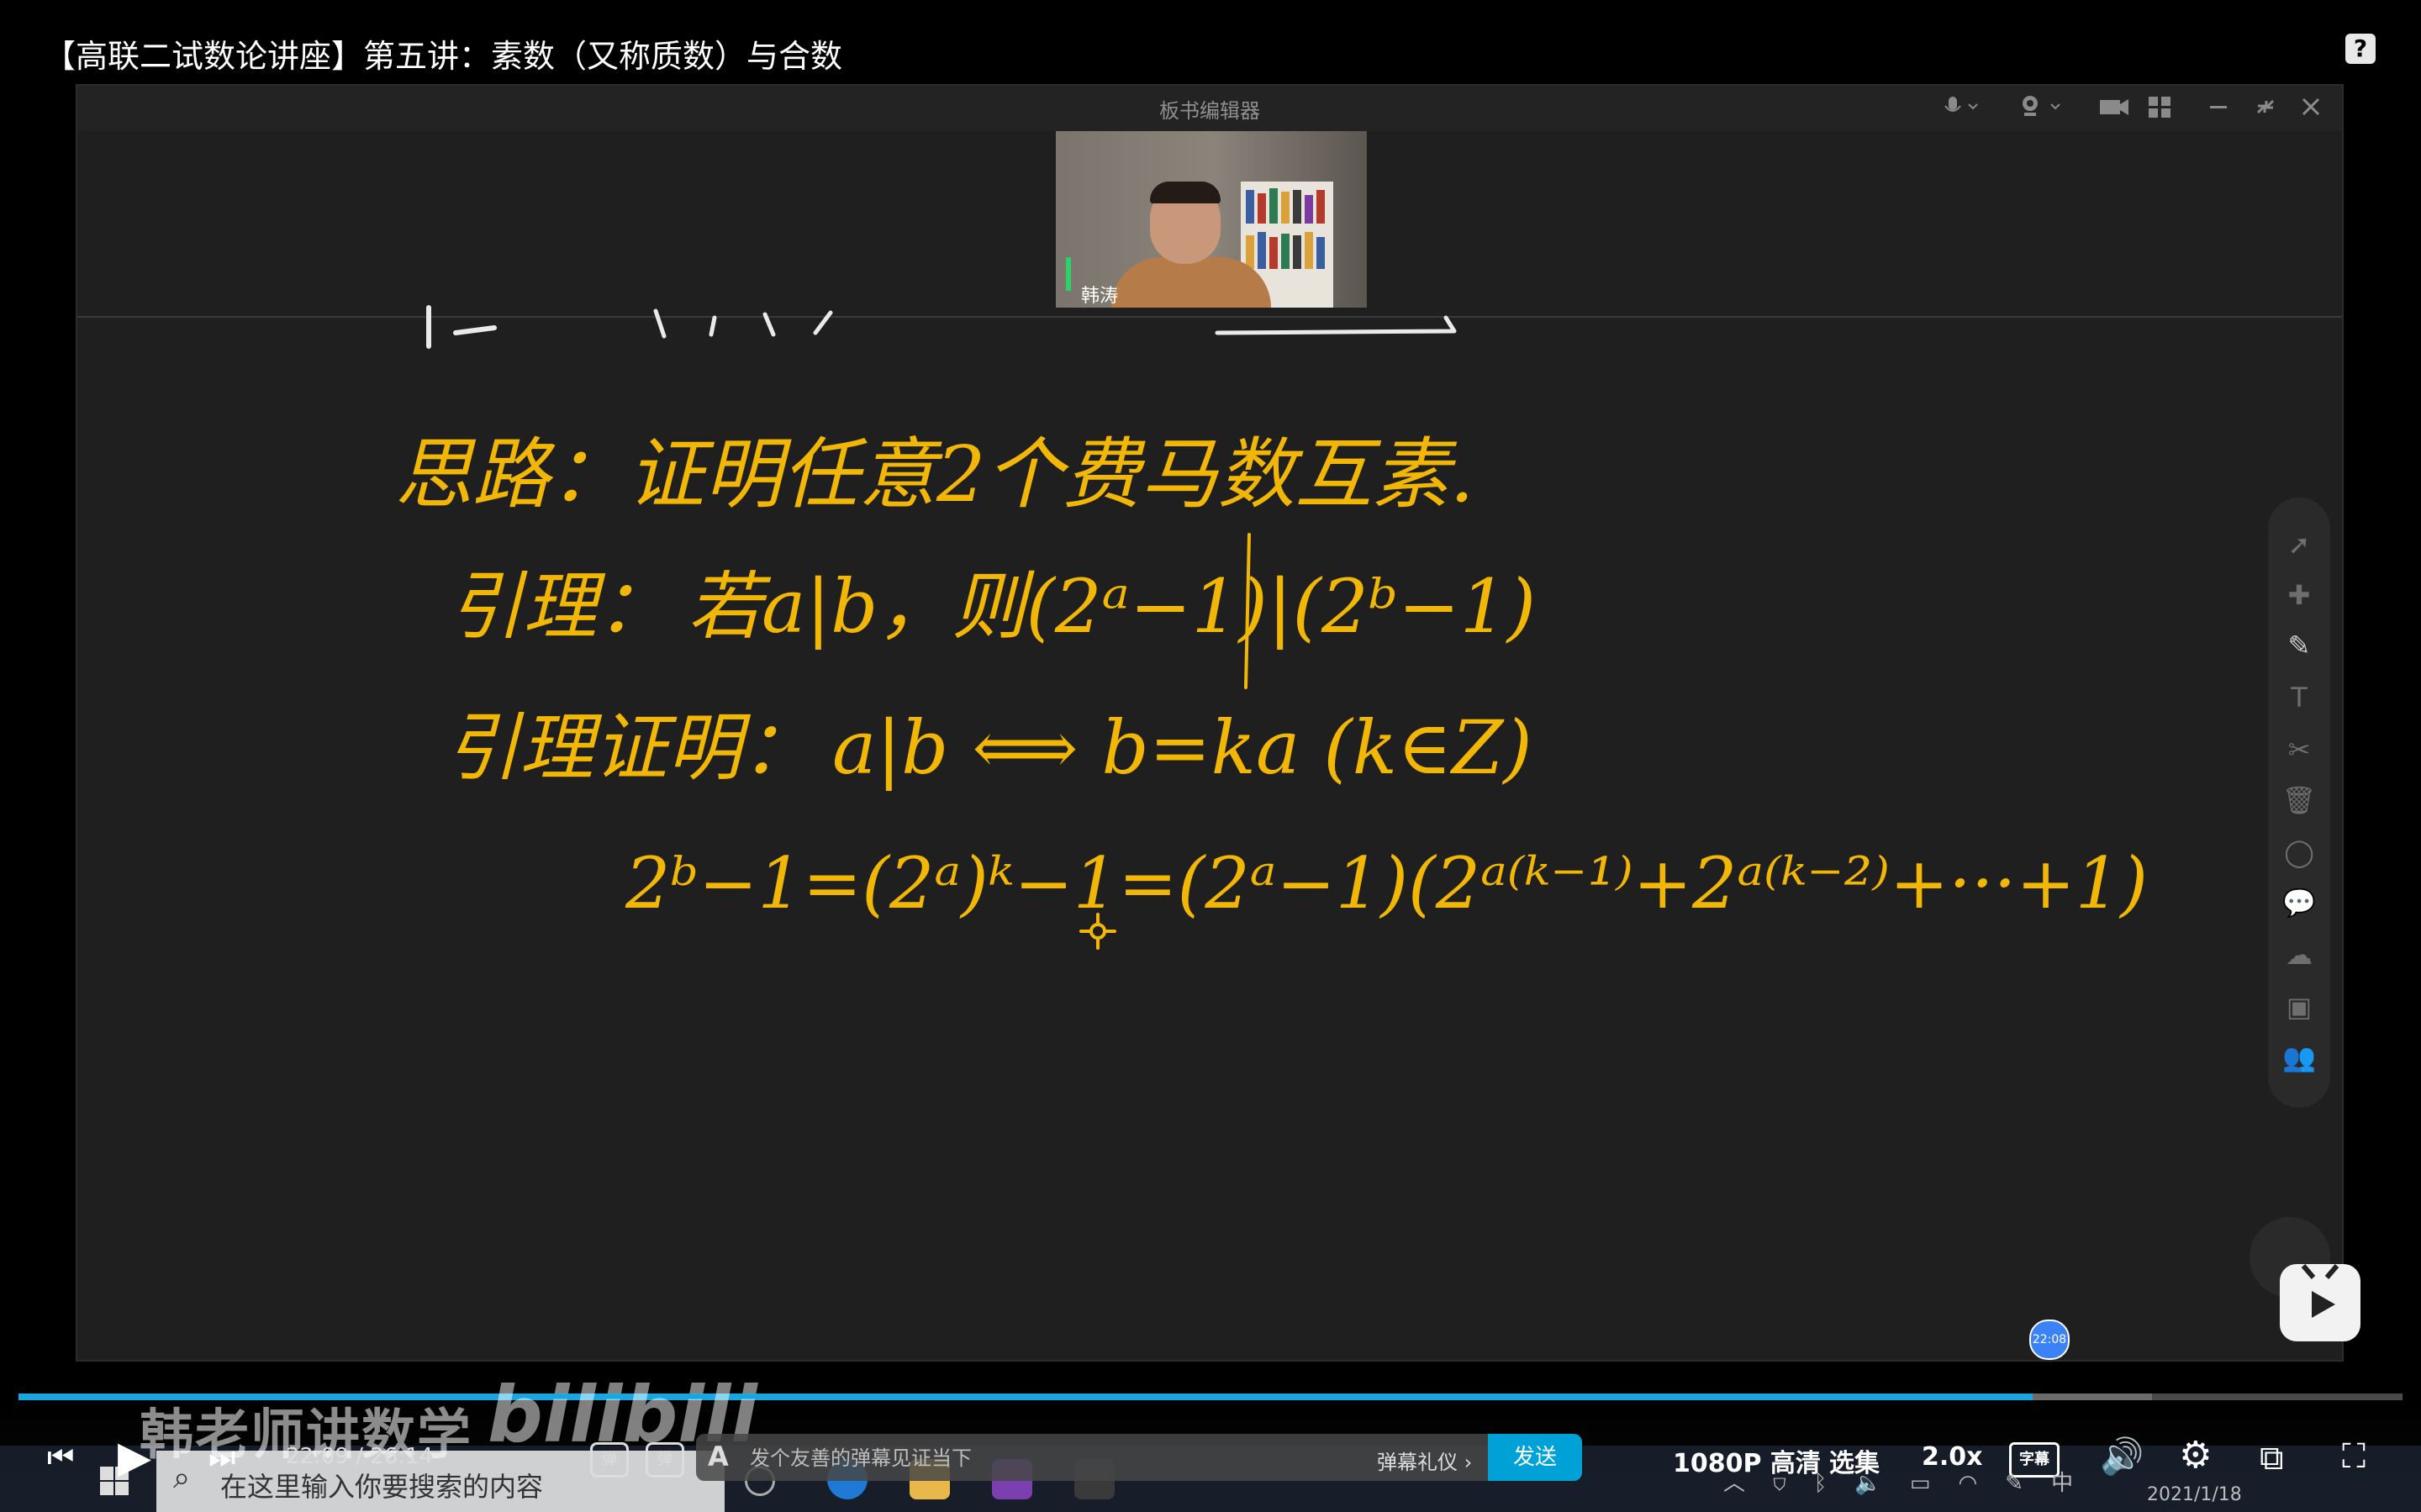 This screenshot has height=1512, width=2421. What do you see at coordinates (2299, 800) in the screenshot?
I see `trash-icon: 🗑` at bounding box center [2299, 800].